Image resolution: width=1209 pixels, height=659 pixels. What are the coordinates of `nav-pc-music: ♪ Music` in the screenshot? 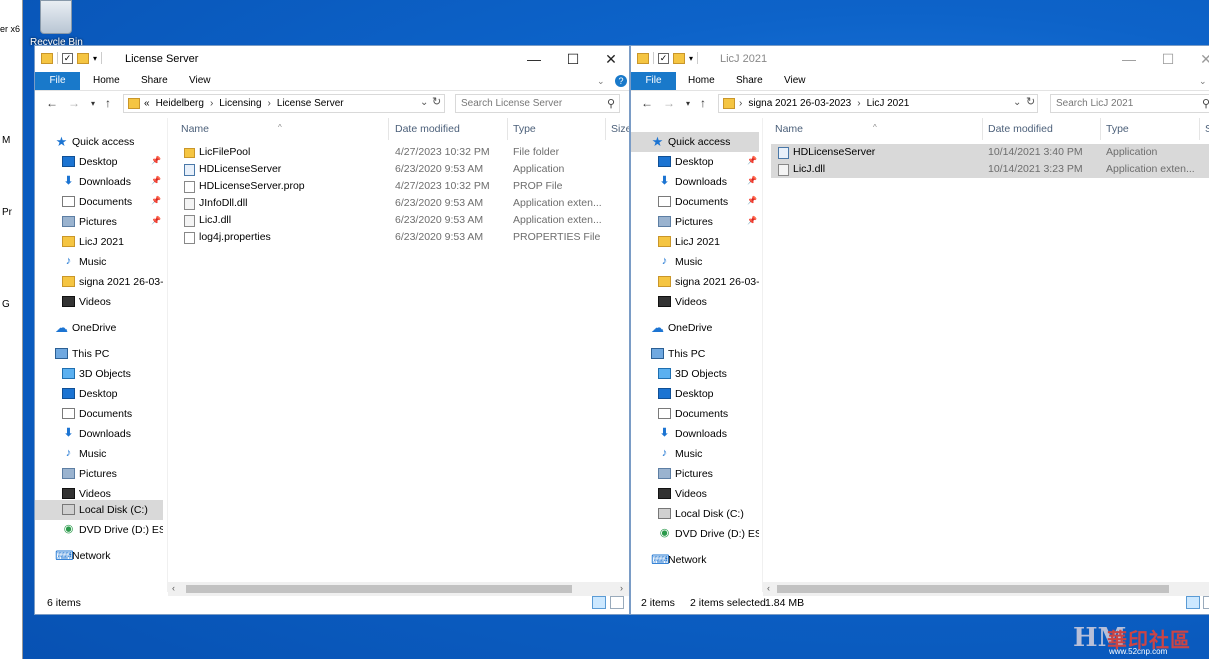 It's located at (99, 454).